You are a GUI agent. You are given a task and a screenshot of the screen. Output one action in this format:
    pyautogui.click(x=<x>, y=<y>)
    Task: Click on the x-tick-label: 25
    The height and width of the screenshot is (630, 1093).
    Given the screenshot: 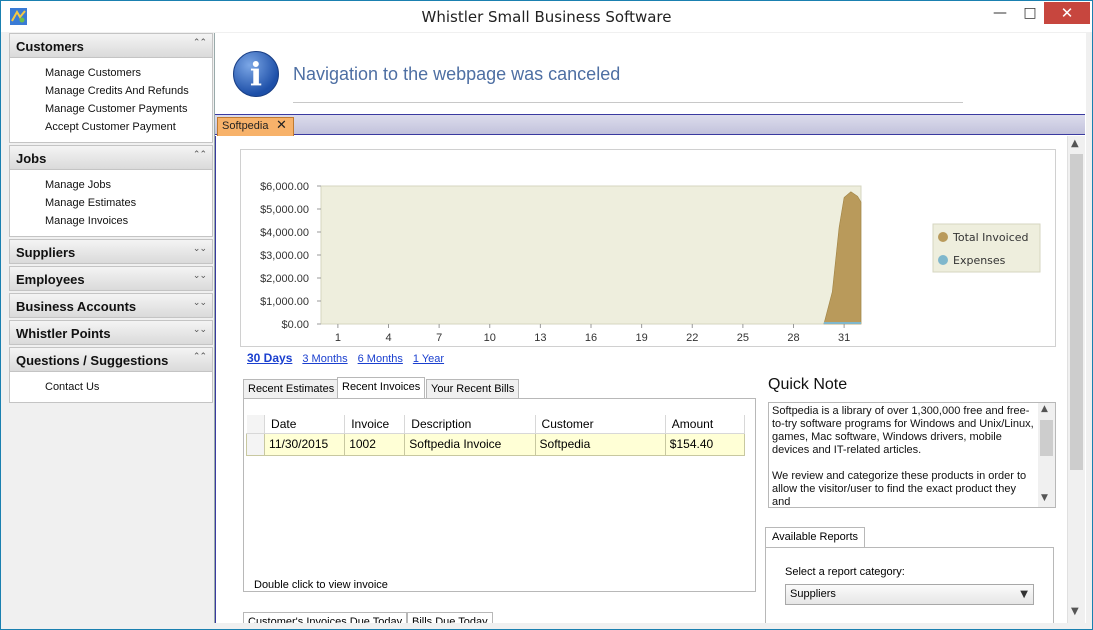 What is the action you would take?
    pyautogui.click(x=743, y=338)
    